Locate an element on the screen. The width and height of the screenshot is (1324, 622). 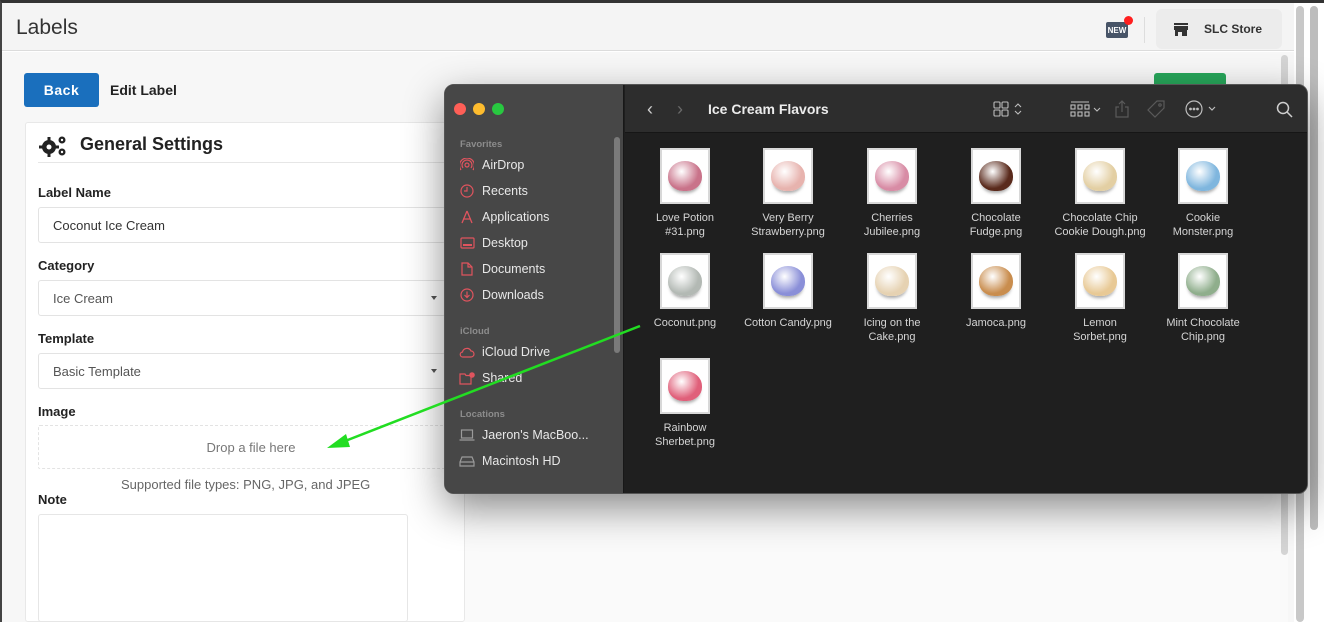
download-icon is located at coordinates (467, 295).